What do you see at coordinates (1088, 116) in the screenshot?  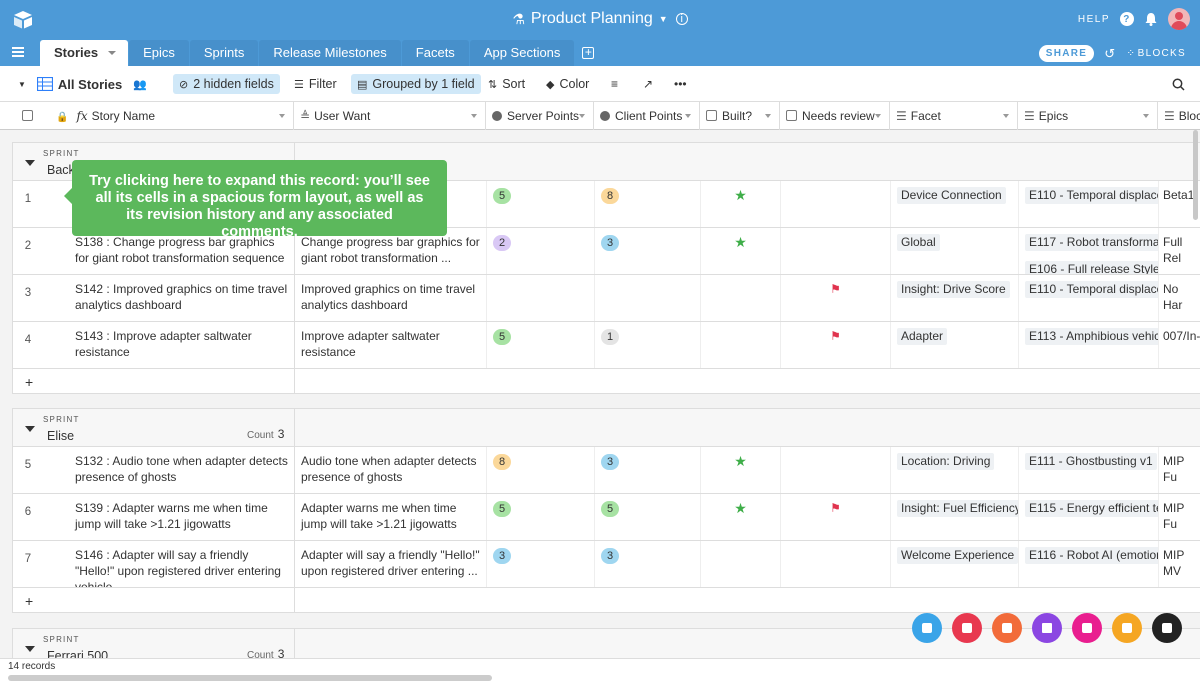 I see `column-epics: ☰ Epics` at bounding box center [1088, 116].